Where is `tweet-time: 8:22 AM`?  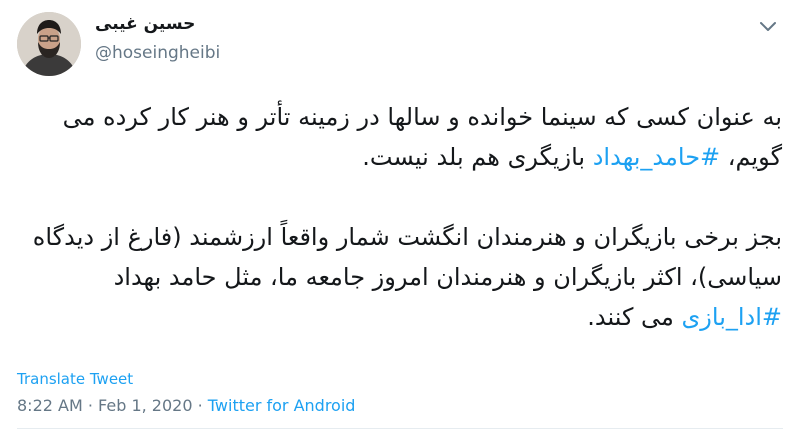 tweet-time: 8:22 AM is located at coordinates (50, 405).